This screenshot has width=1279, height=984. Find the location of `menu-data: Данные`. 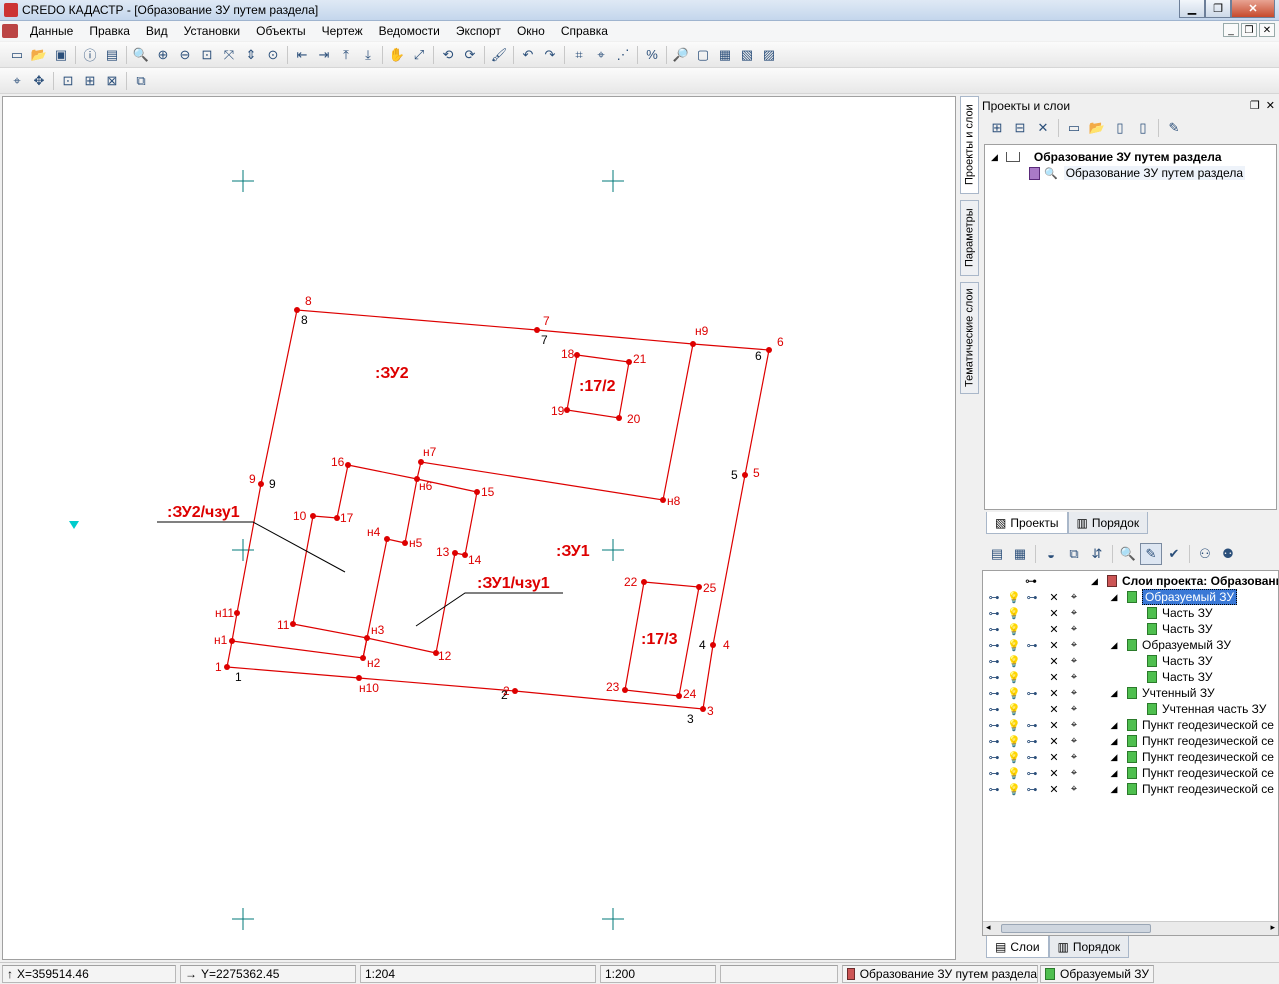

menu-data: Данные is located at coordinates (51, 31).